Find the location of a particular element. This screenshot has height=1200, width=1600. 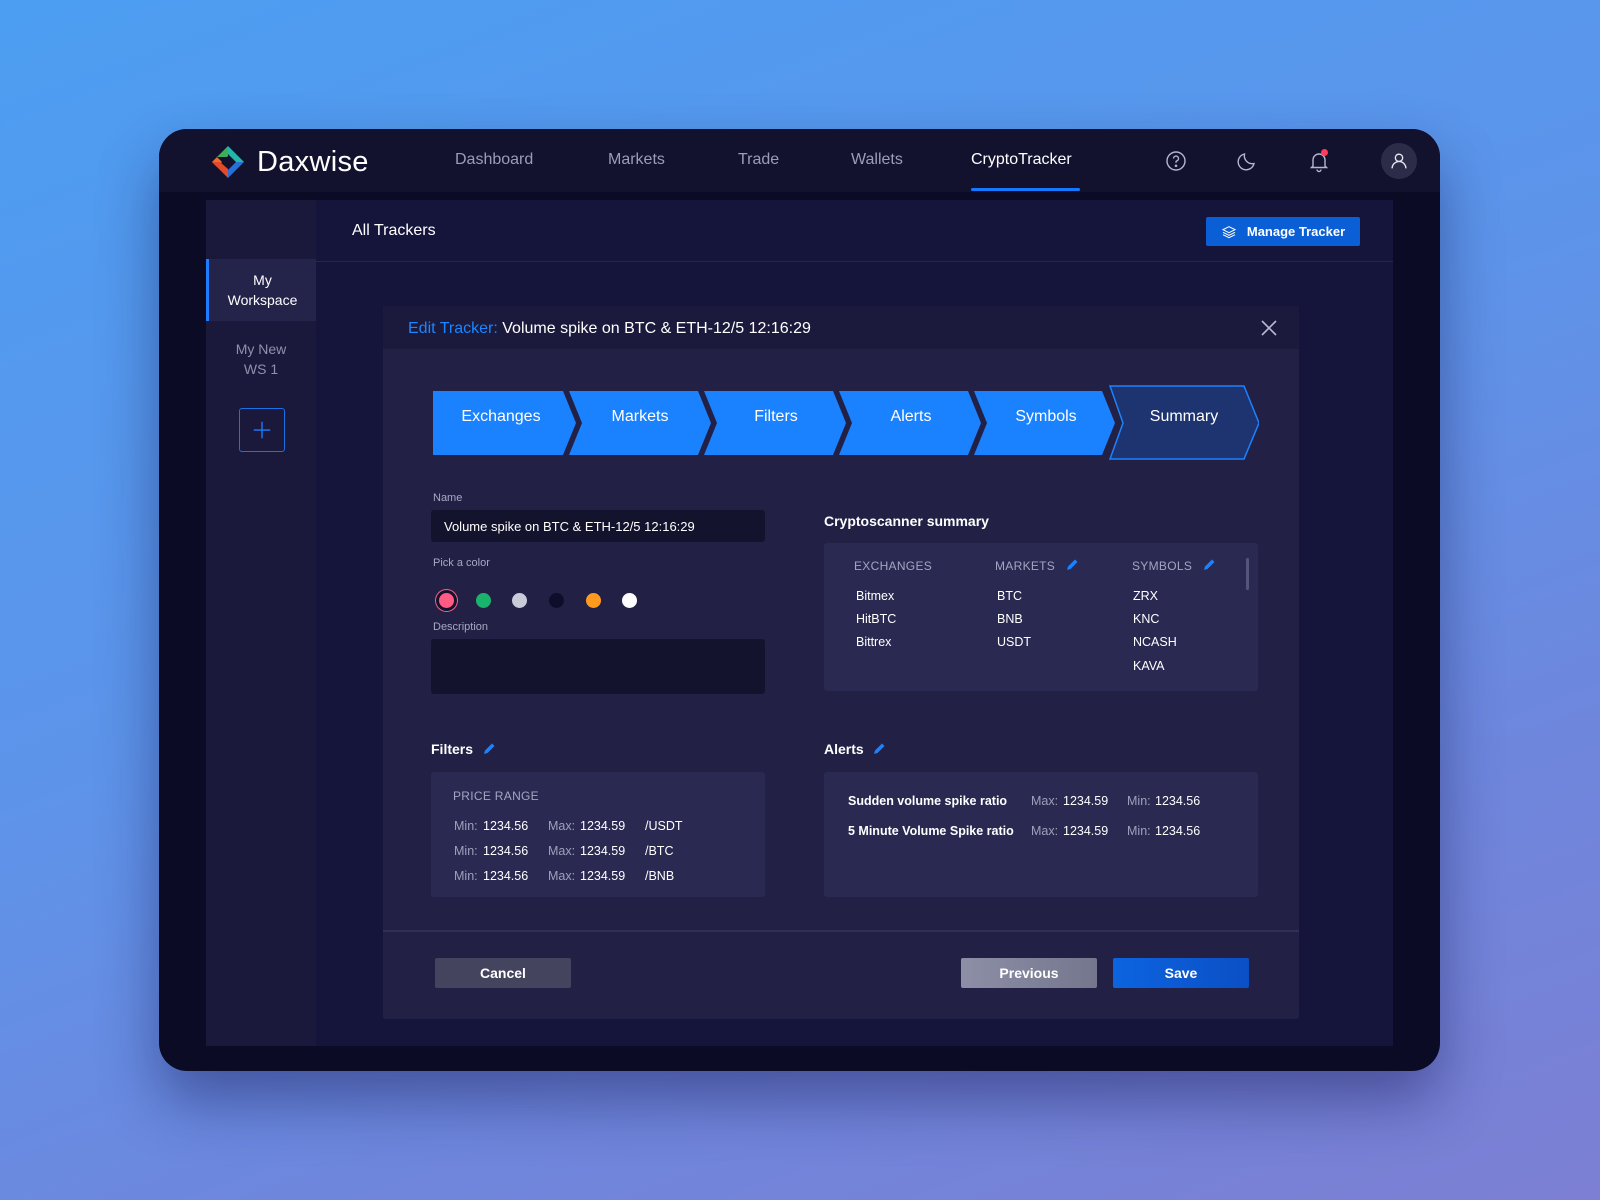

step-filters is located at coordinates (775, 423).